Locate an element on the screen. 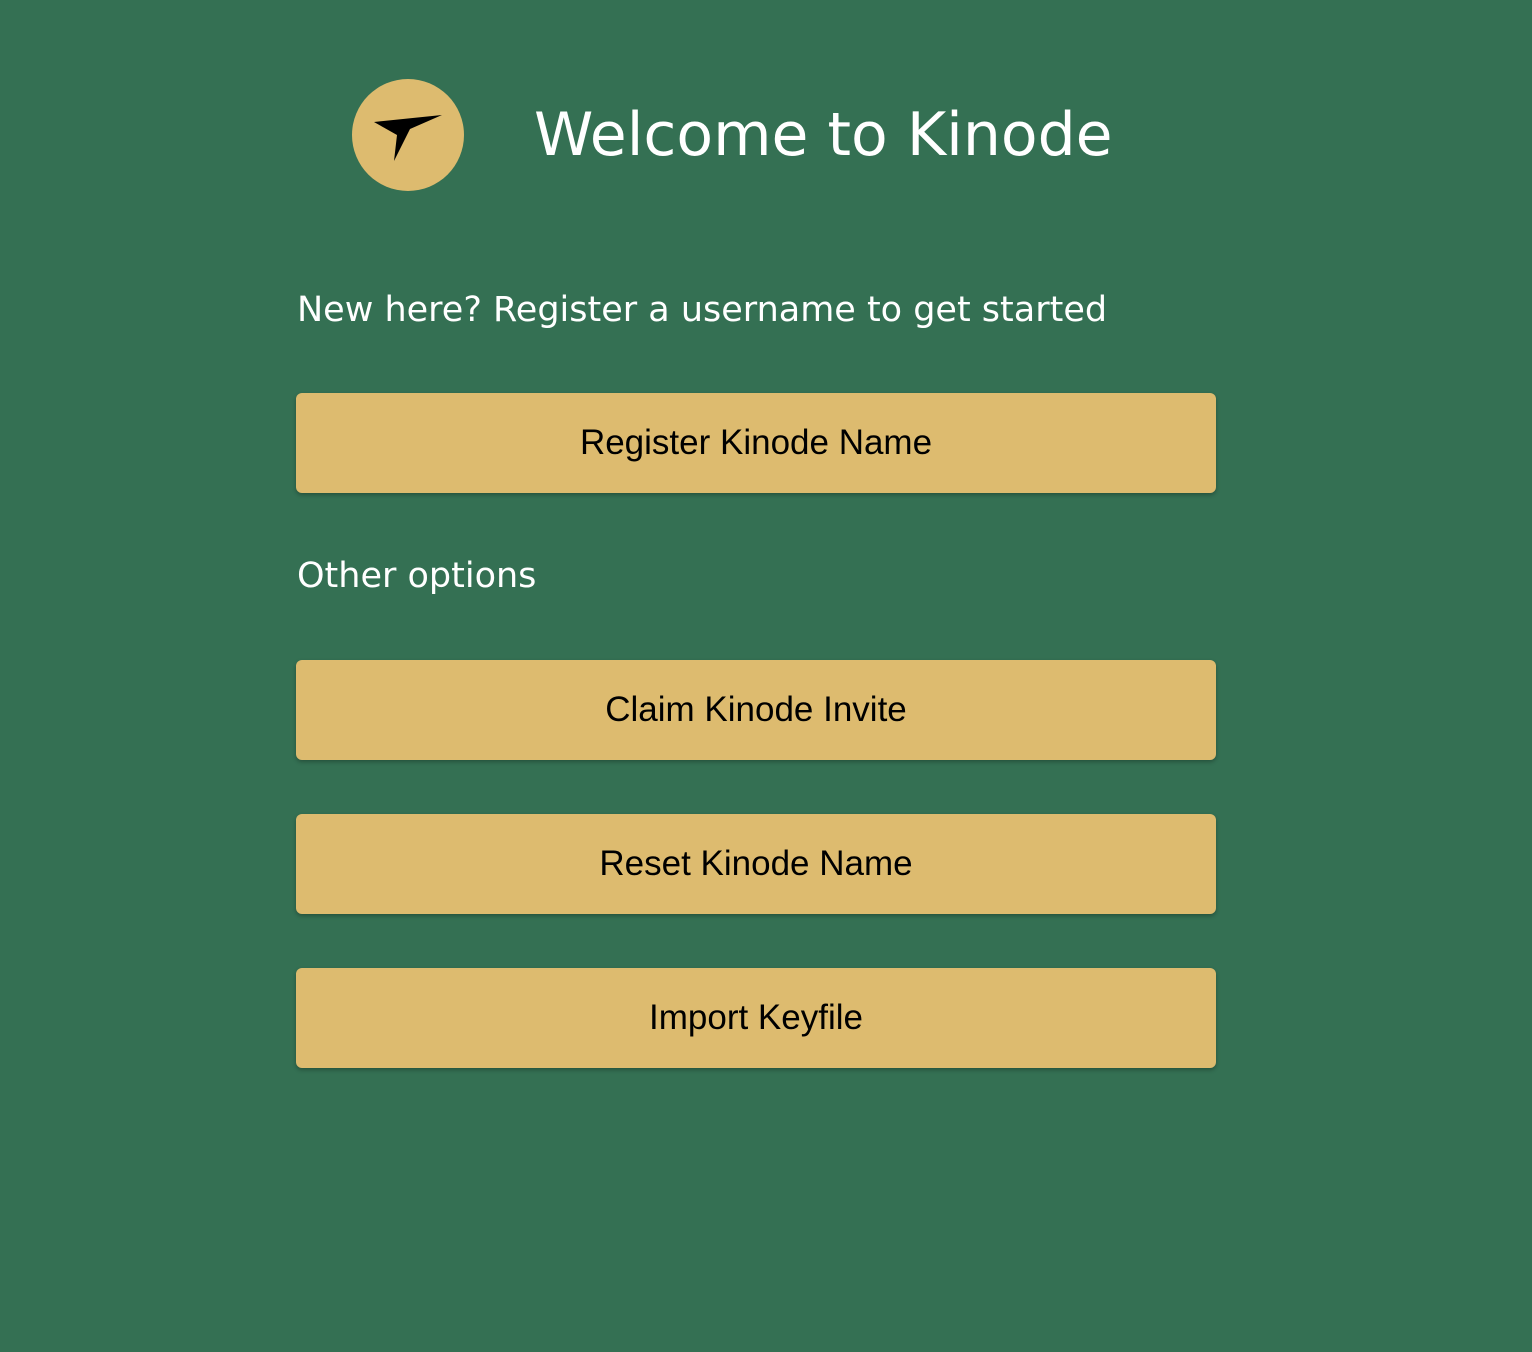 The height and width of the screenshot is (1352, 1532). import-keyfile-button: Import Keyfile is located at coordinates (756, 1018).